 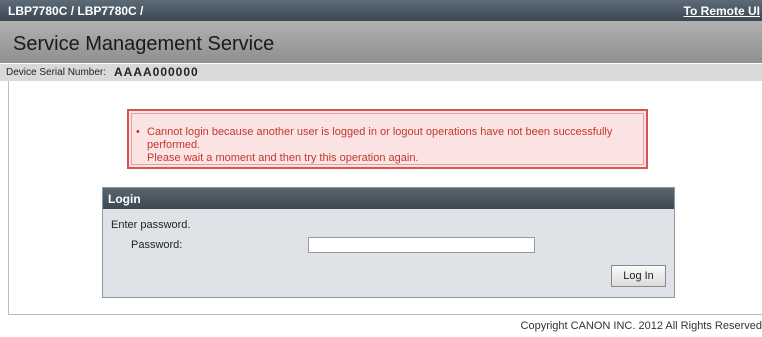 What do you see at coordinates (381, 10) in the screenshot?
I see `top-bar: LBP7780C / LBP7780C / To Remote UI` at bounding box center [381, 10].